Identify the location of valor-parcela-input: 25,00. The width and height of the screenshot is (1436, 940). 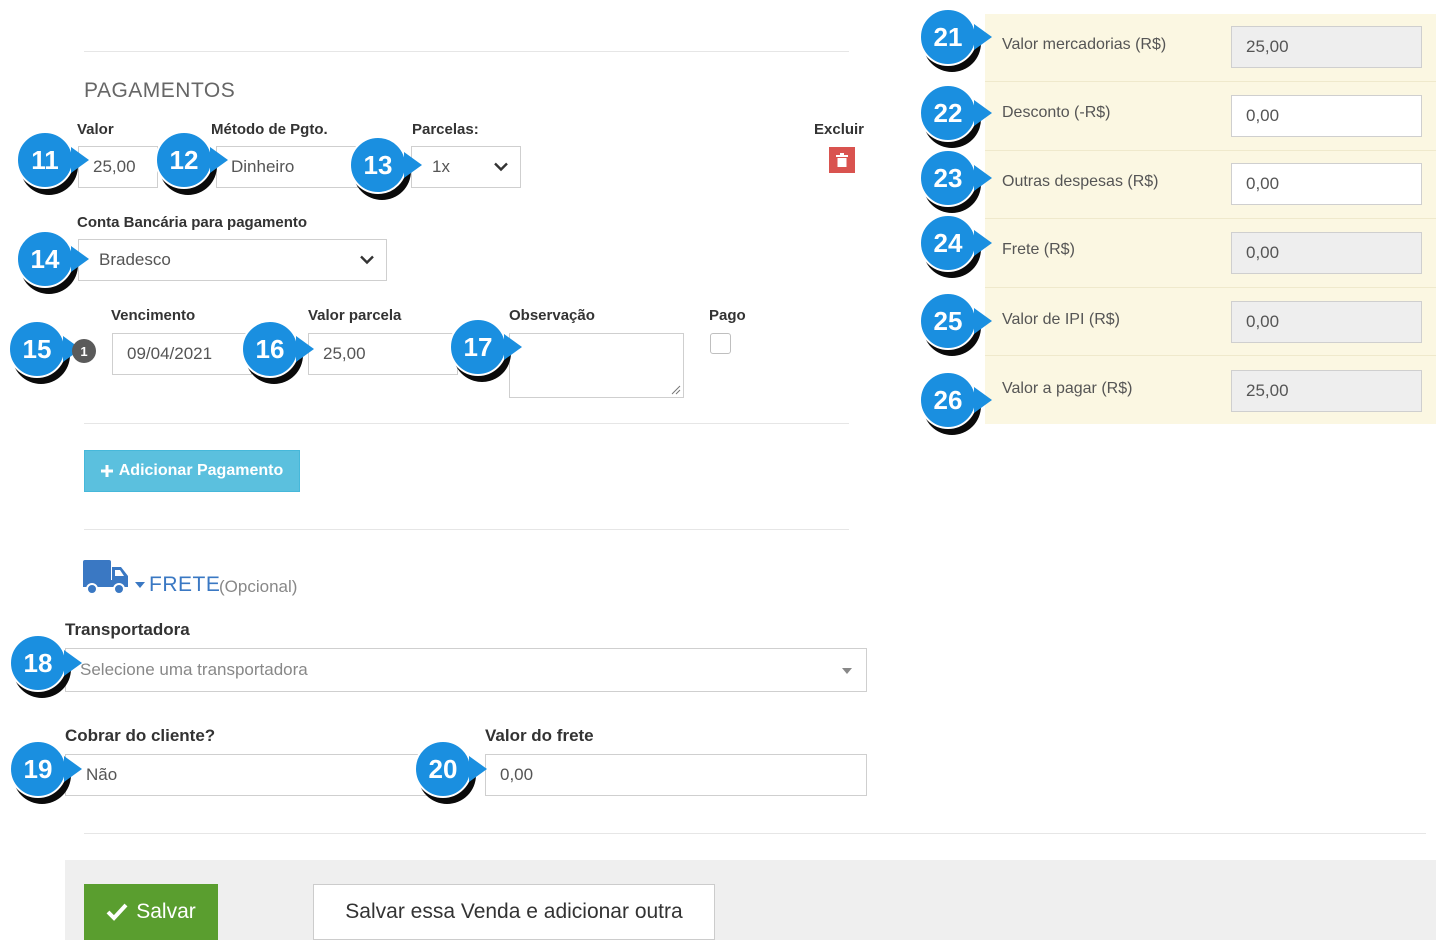
(383, 354).